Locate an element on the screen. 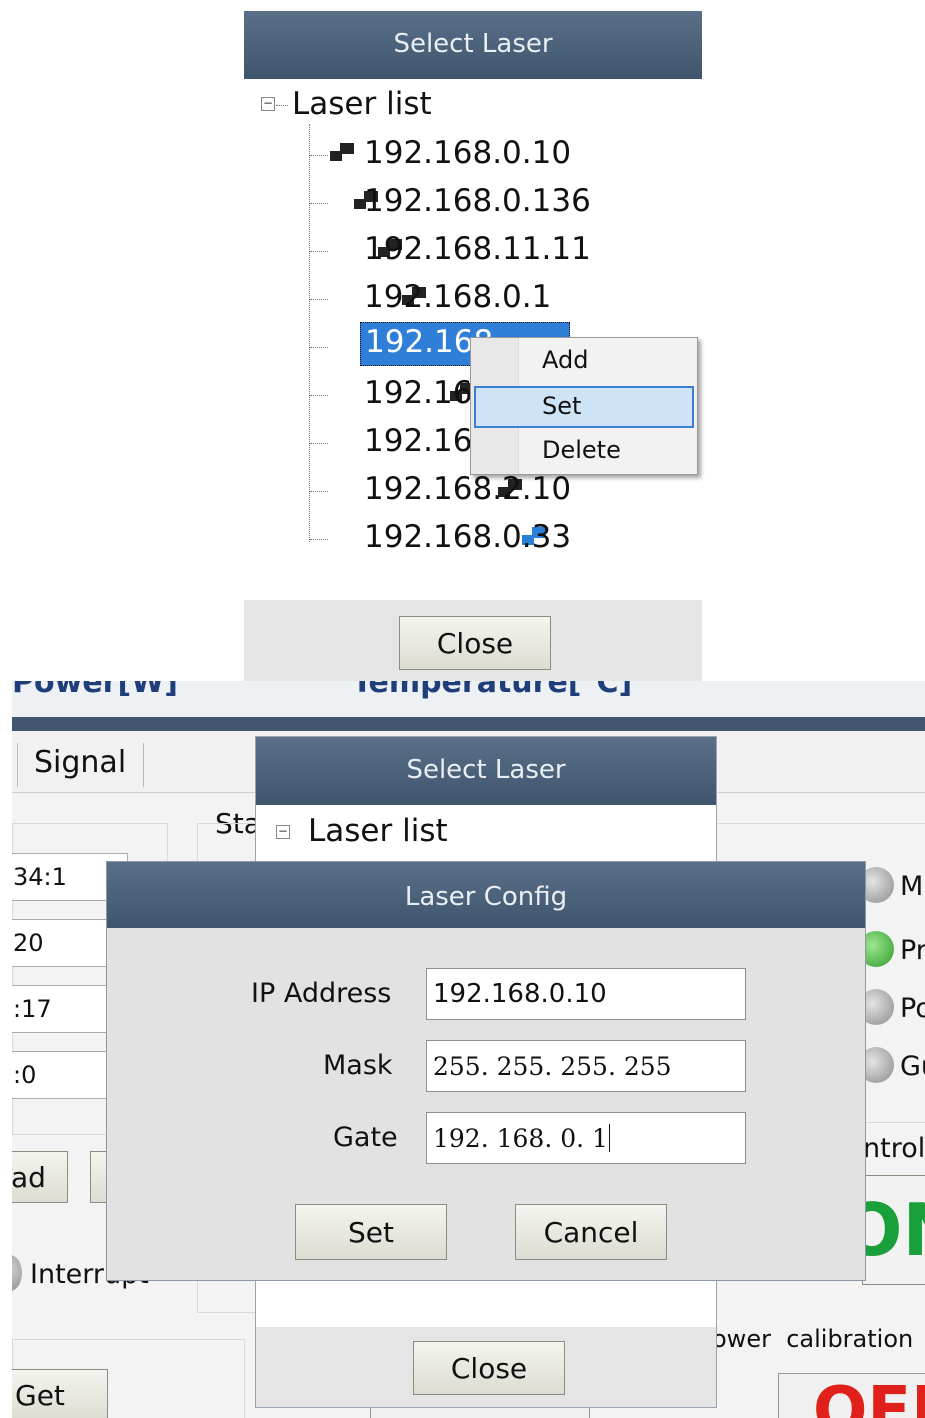 This screenshot has height=1418, width=925. led-po-label: Po is located at coordinates (912, 1008).